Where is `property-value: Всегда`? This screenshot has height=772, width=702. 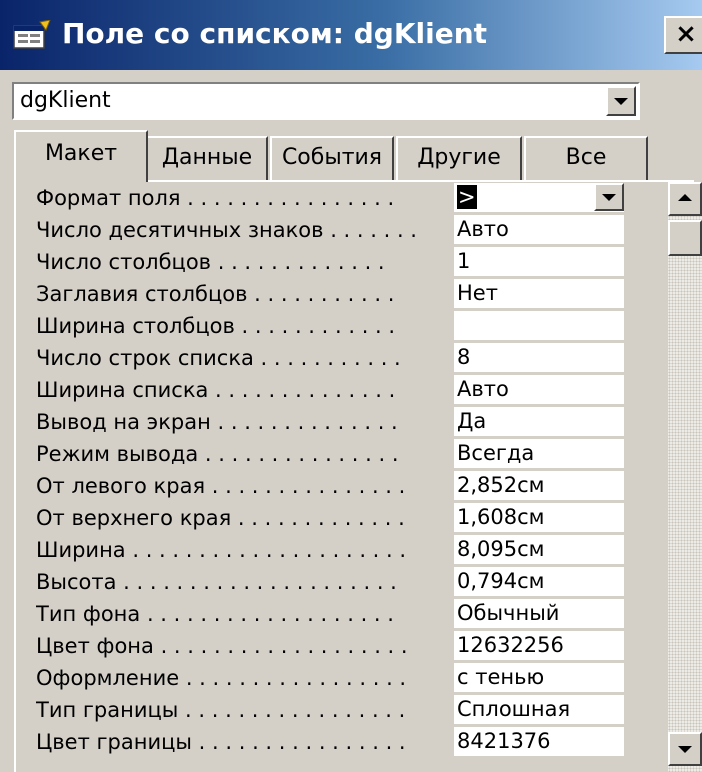
property-value: Всегда is located at coordinates (539, 454).